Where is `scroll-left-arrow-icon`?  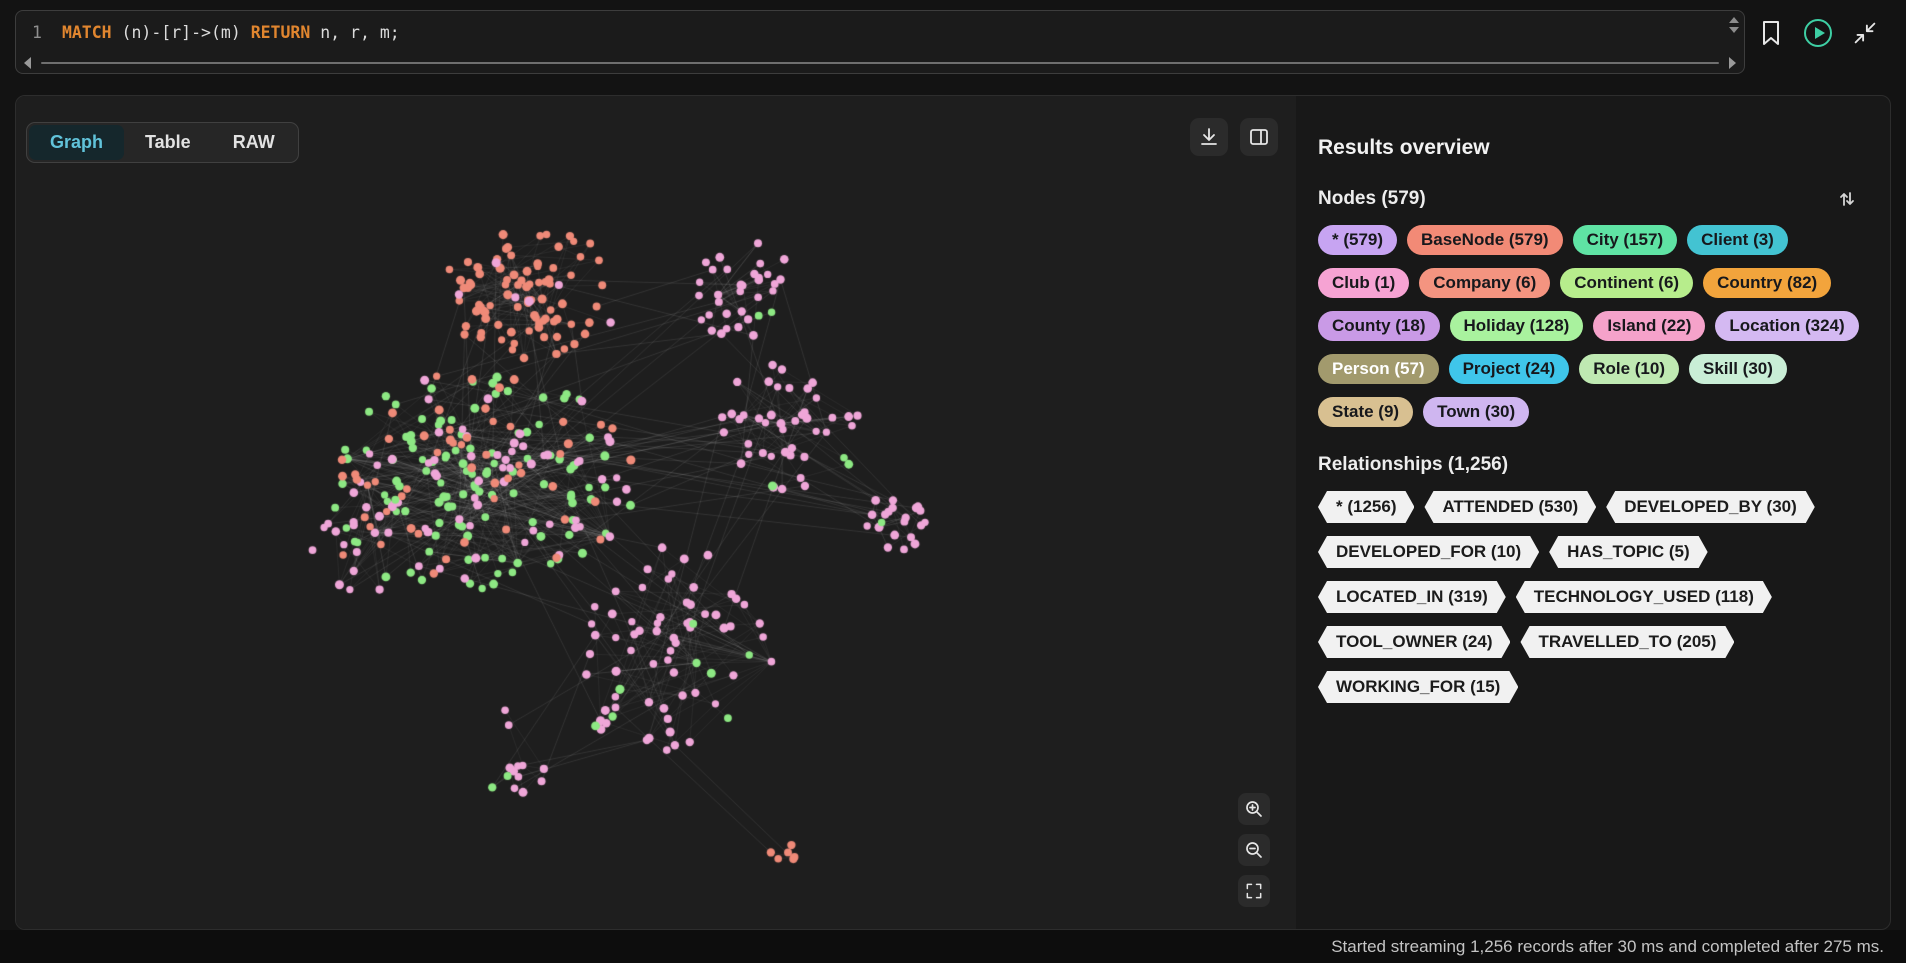
scroll-left-arrow-icon is located at coordinates (27, 63).